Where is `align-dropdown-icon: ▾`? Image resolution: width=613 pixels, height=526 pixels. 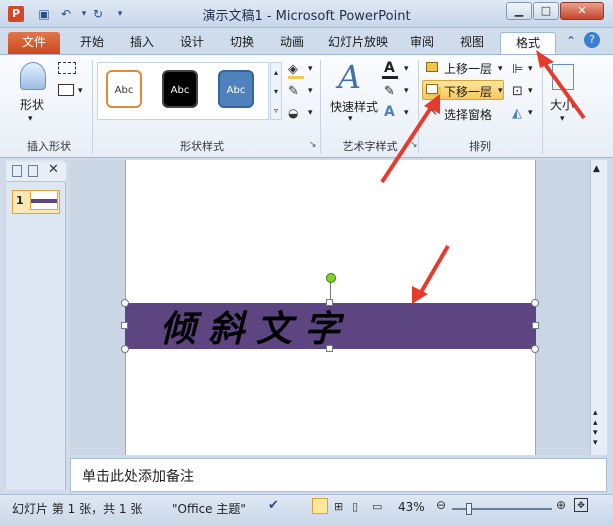 align-dropdown-icon: ▾ is located at coordinates (530, 69).